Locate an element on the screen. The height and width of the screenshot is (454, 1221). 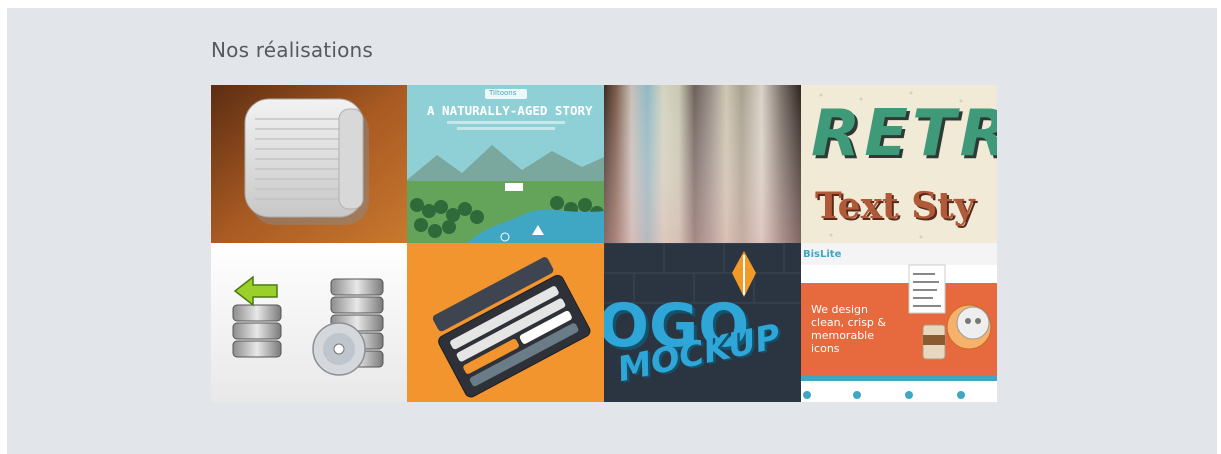
portfolio-item-logo-mockup: OGO MOCKUP is located at coordinates (702, 322).